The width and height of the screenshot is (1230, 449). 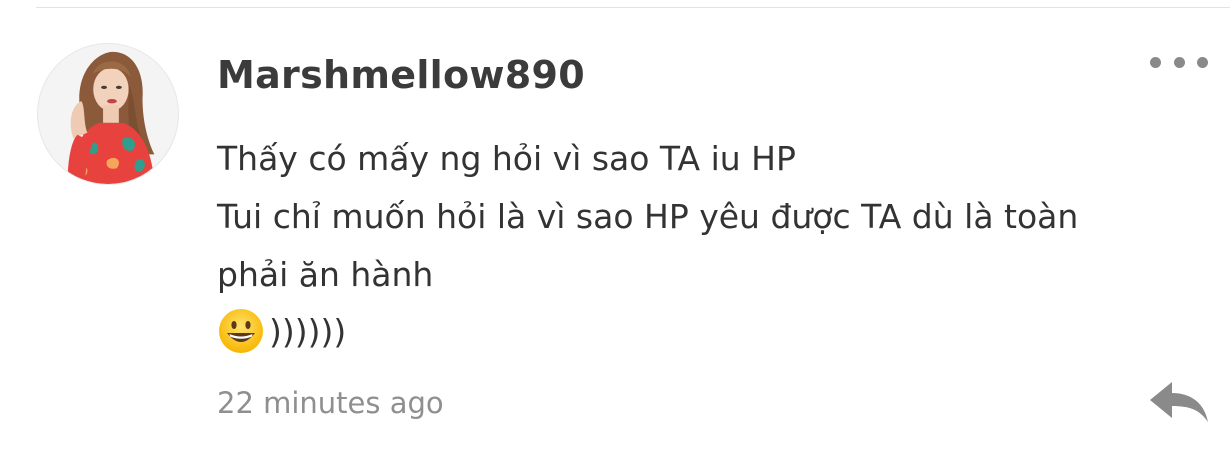 I want to click on comment-timestamp: 22 minutes ago, so click(x=330, y=403).